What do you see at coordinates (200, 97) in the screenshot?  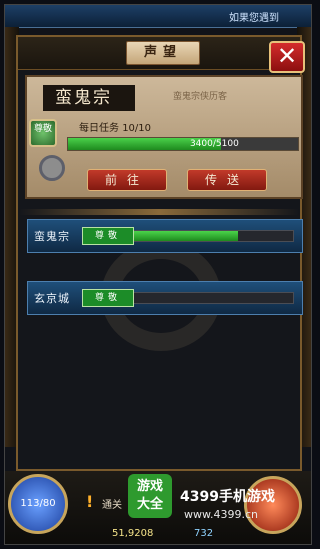 I see `sect-tip: 蛮鬼宗侠历客` at bounding box center [200, 97].